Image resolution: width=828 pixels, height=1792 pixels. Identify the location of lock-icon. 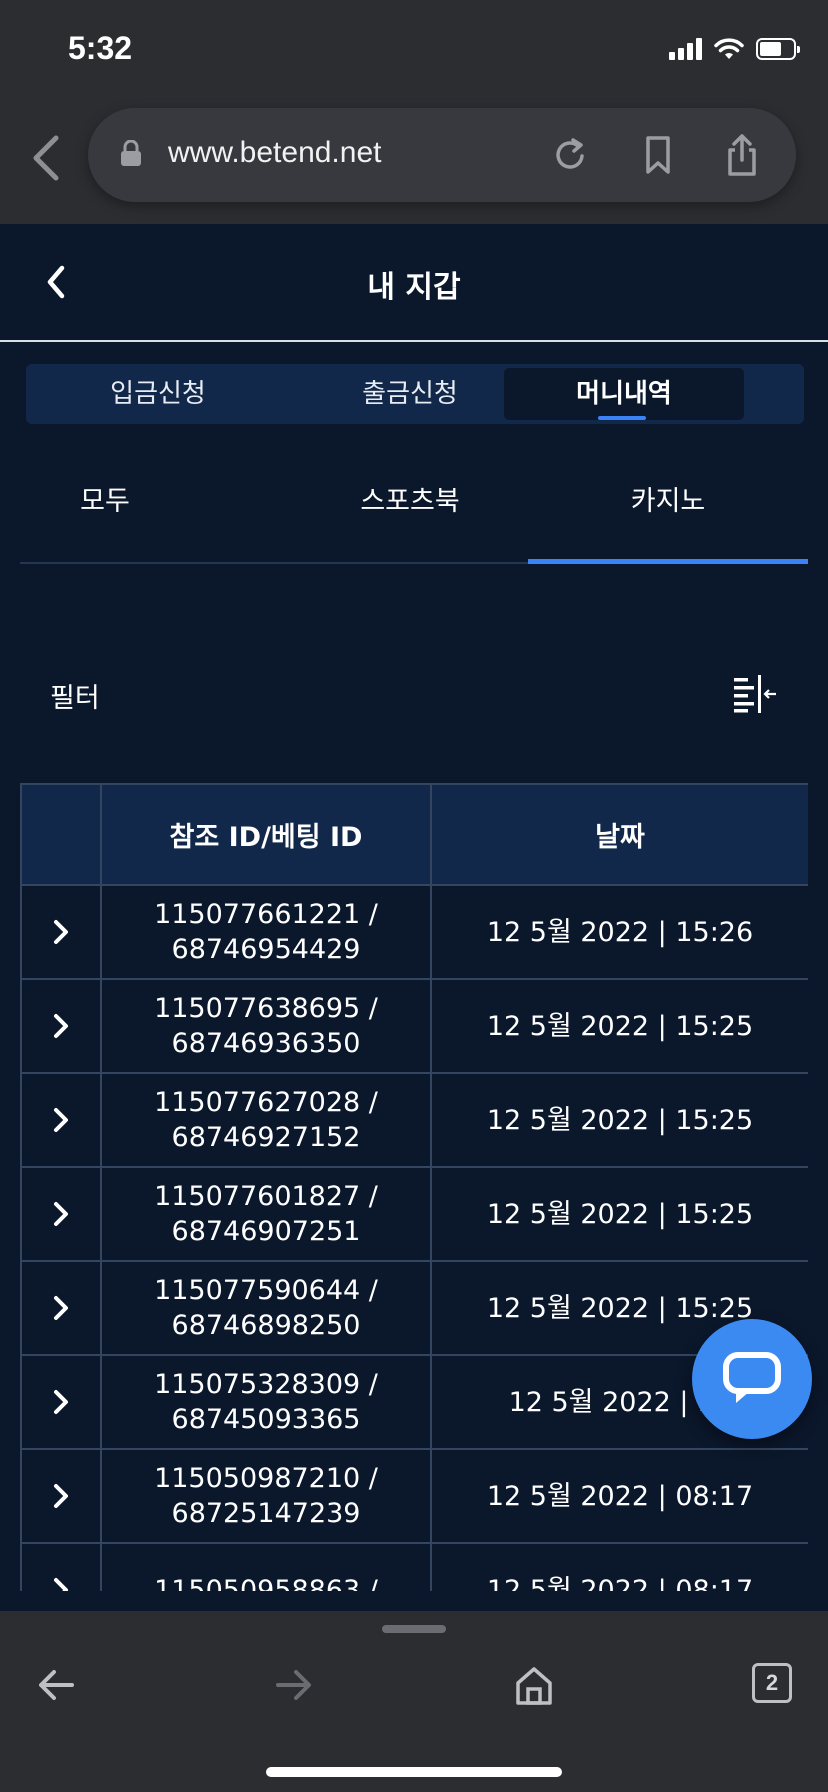
(131, 153).